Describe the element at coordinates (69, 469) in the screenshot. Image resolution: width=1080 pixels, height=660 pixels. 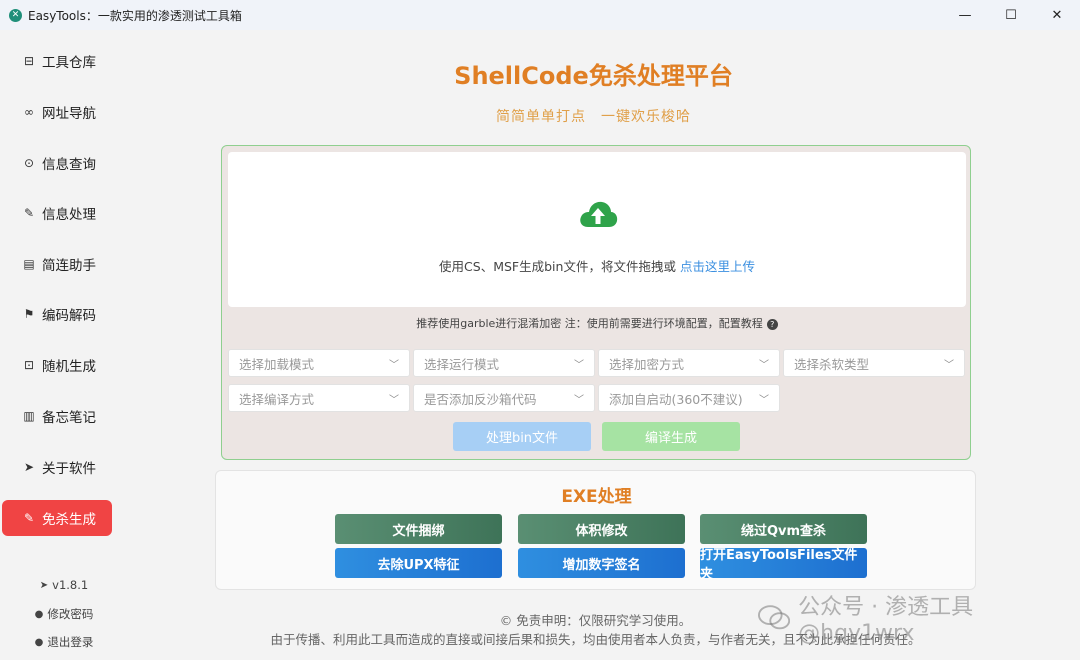
I see `sidebar-item-label: 关于软件` at that location.